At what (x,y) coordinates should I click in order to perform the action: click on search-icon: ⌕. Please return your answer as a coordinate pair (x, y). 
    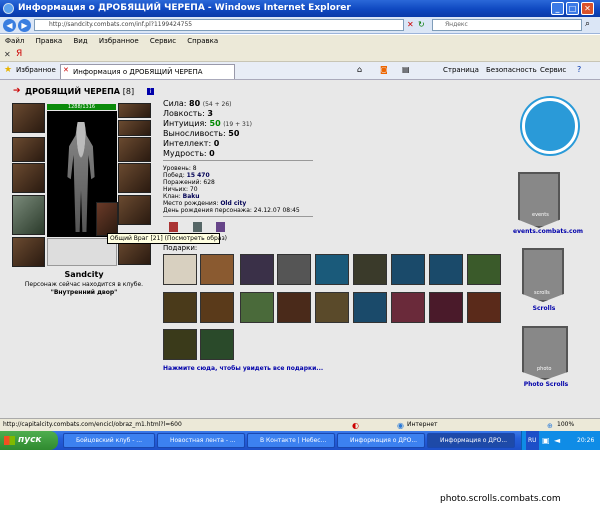
    Looking at the image, I should click on (587, 24).